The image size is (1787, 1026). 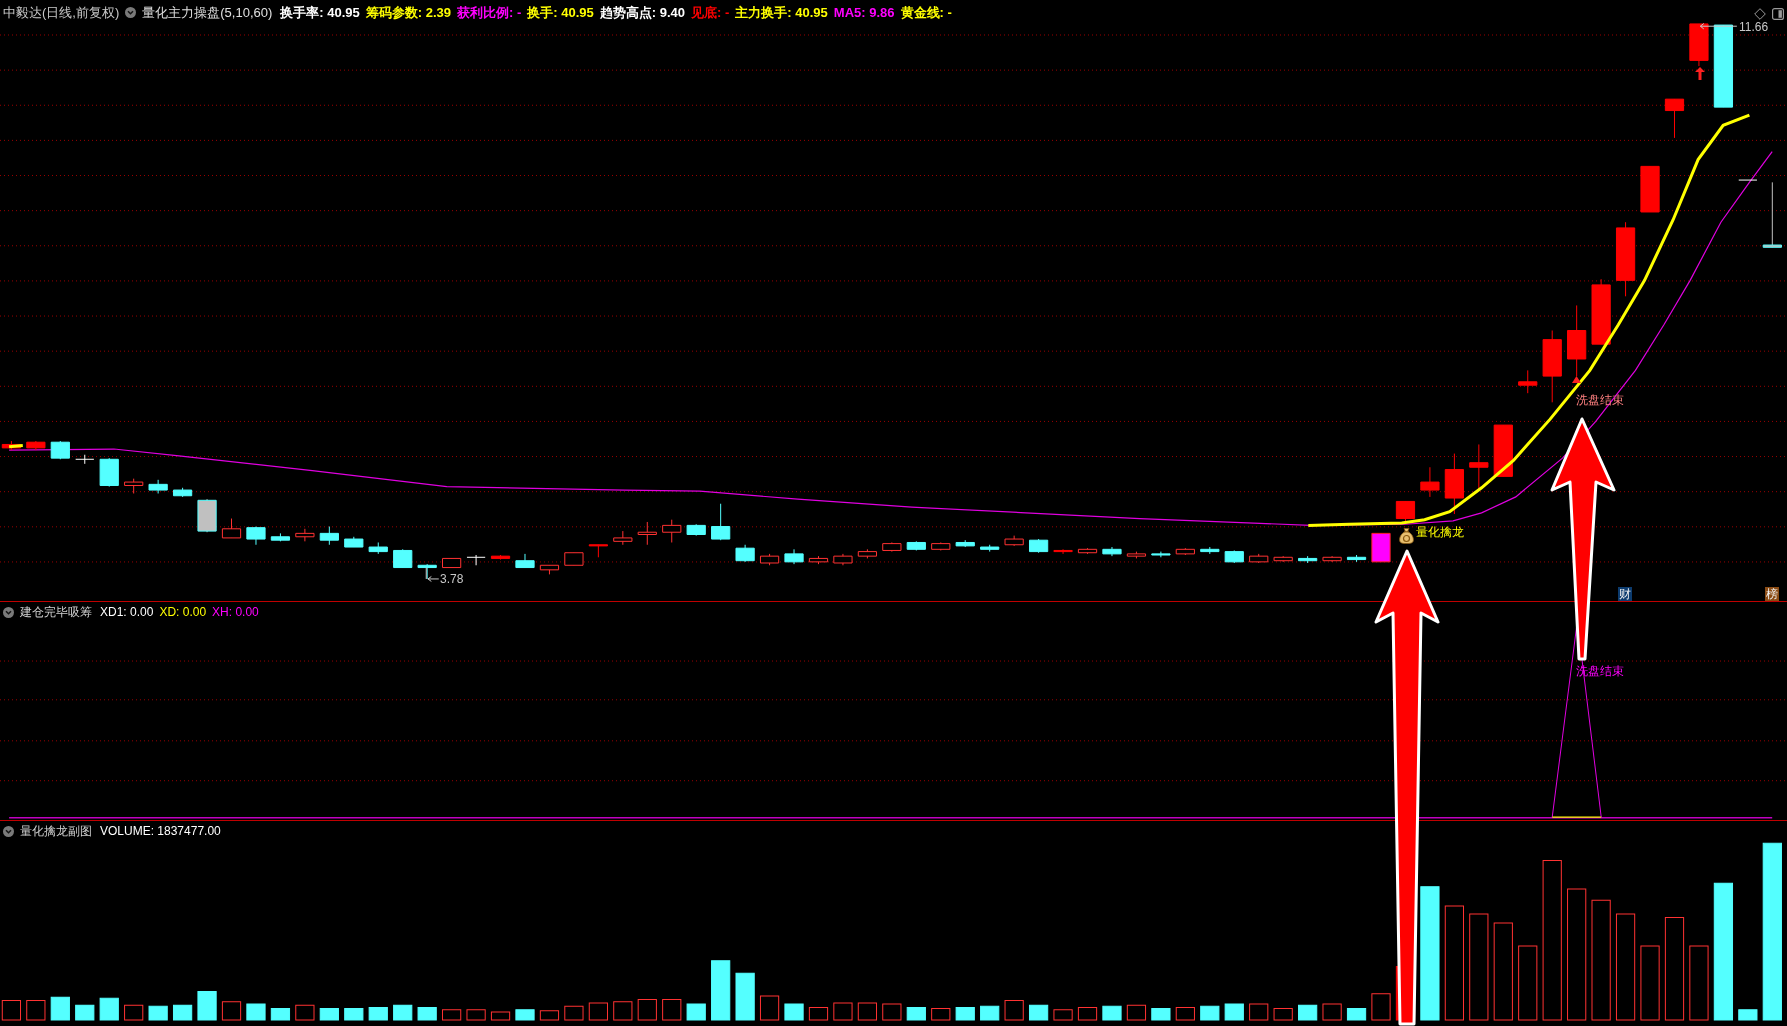 What do you see at coordinates (1625, 594) in the screenshot?
I see `info-tag: 财` at bounding box center [1625, 594].